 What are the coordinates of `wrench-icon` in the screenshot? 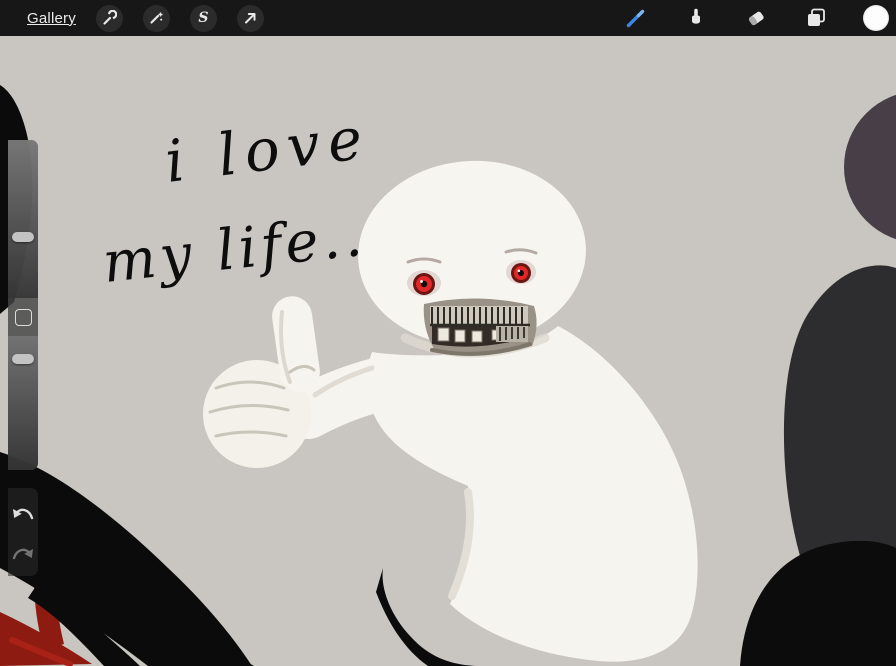 It's located at (110, 17).